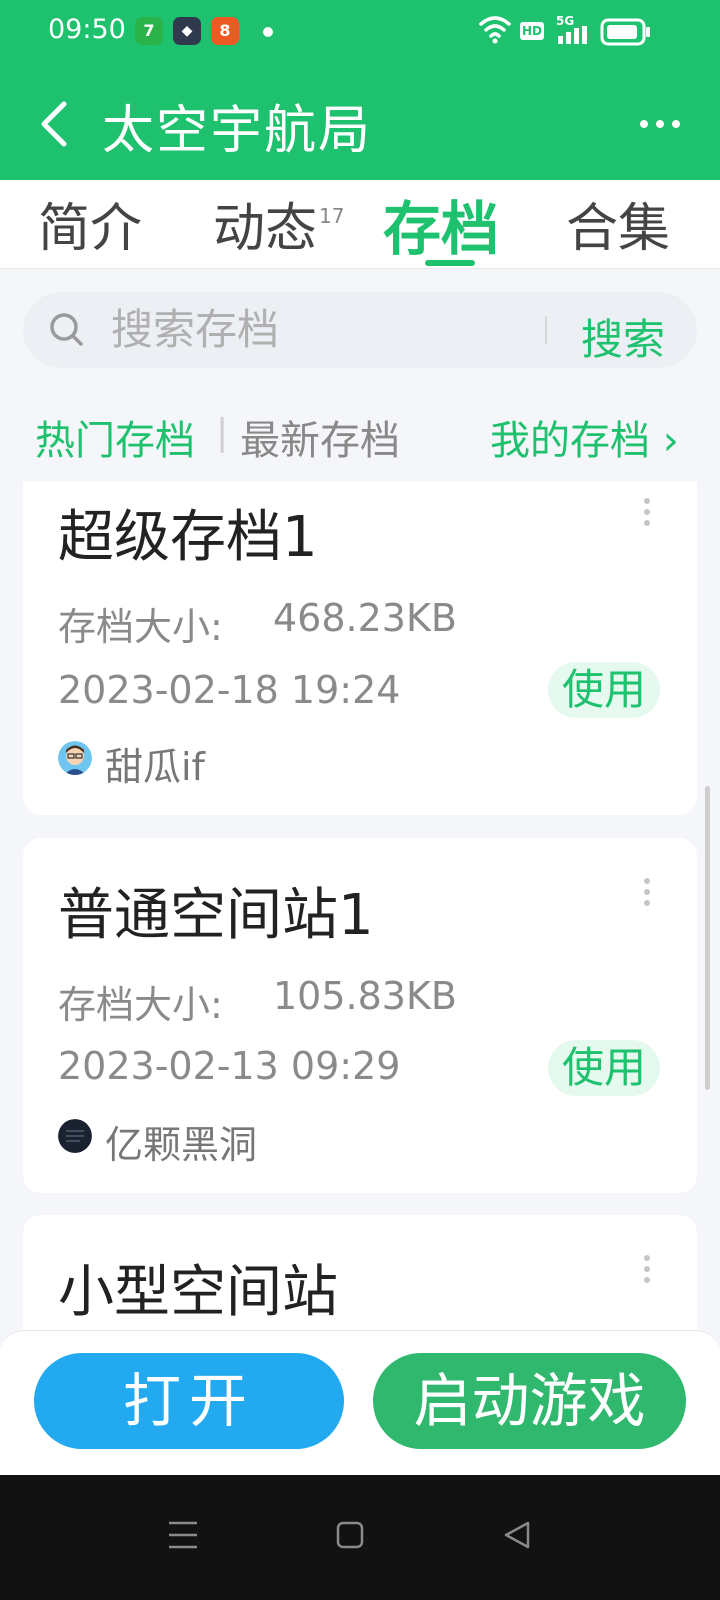  I want to click on author-name: 亿颗黑洞, so click(181, 1141).